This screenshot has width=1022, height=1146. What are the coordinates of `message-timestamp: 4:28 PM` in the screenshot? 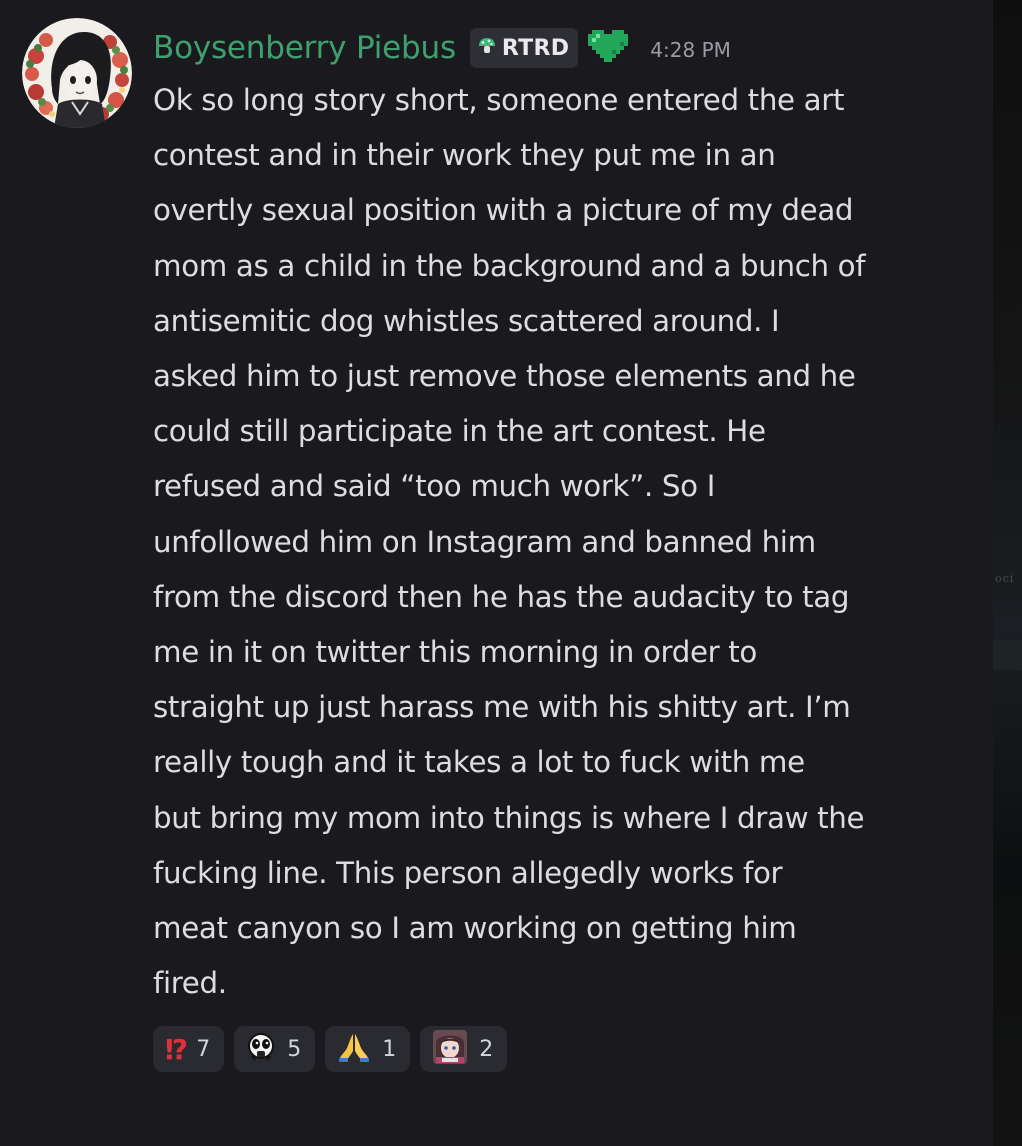 It's located at (690, 50).